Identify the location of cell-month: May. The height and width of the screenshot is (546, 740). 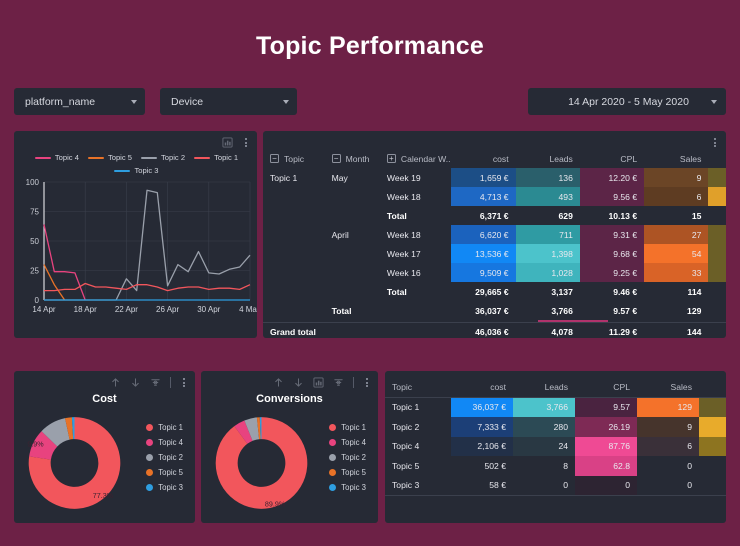
(339, 177).